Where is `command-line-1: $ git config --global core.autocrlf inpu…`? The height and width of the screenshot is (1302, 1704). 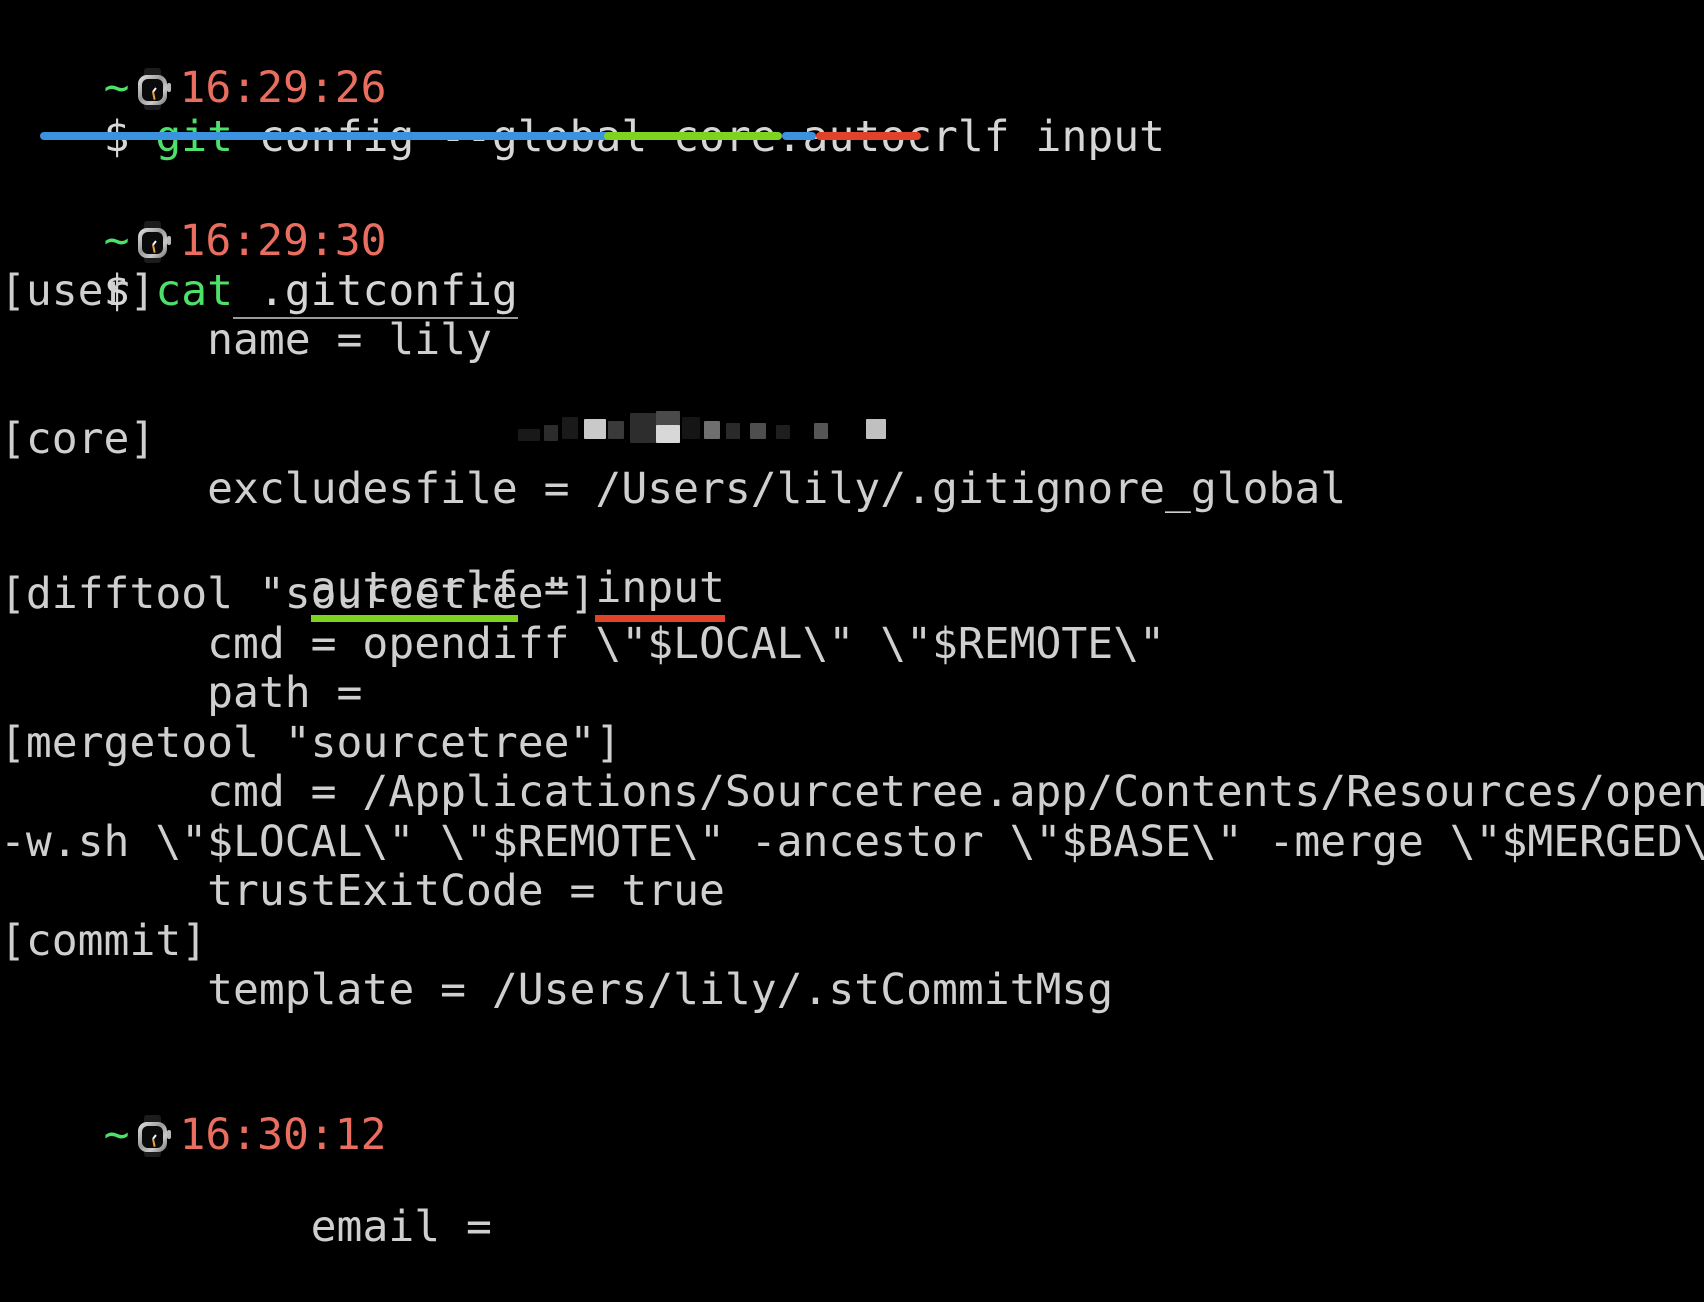
command-line-1: $ git config --global core.autocrlf inpu… is located at coordinates (852, 113).